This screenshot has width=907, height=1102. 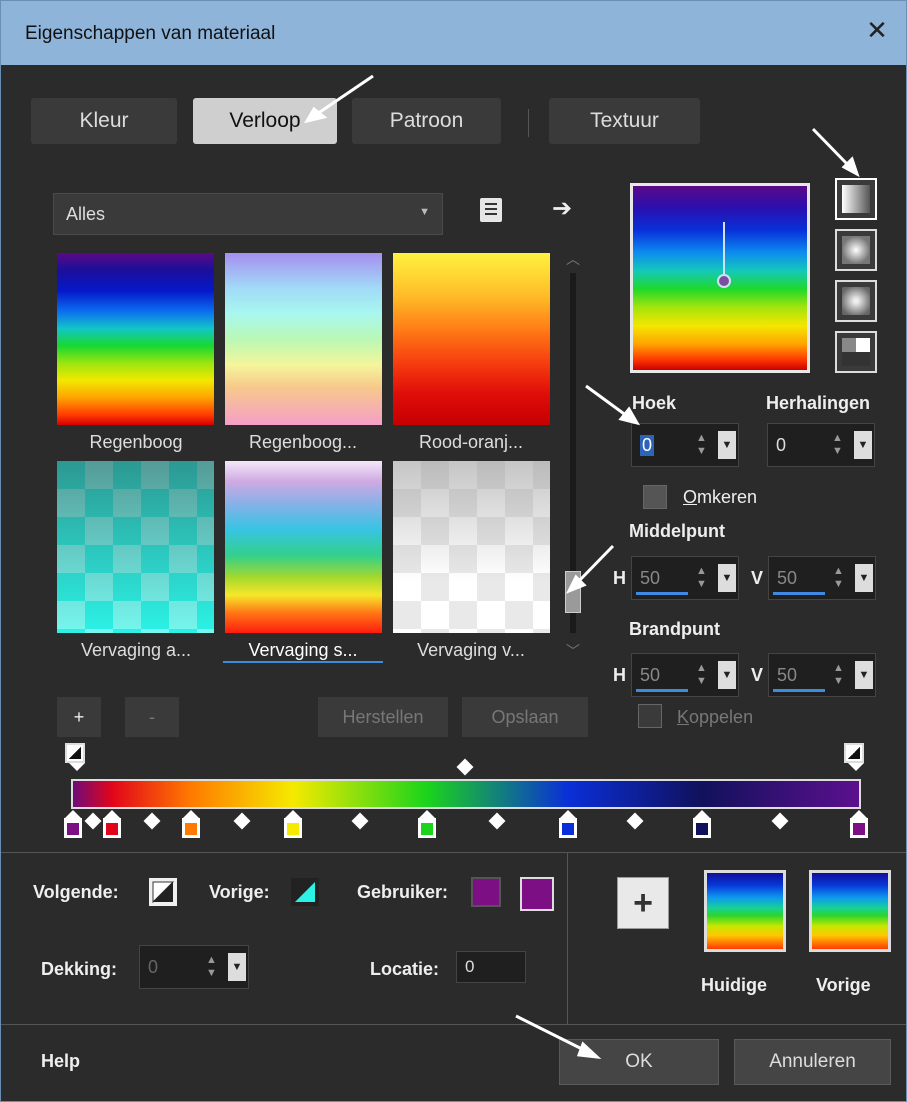 What do you see at coordinates (724, 281) in the screenshot?
I see `angle-handle` at bounding box center [724, 281].